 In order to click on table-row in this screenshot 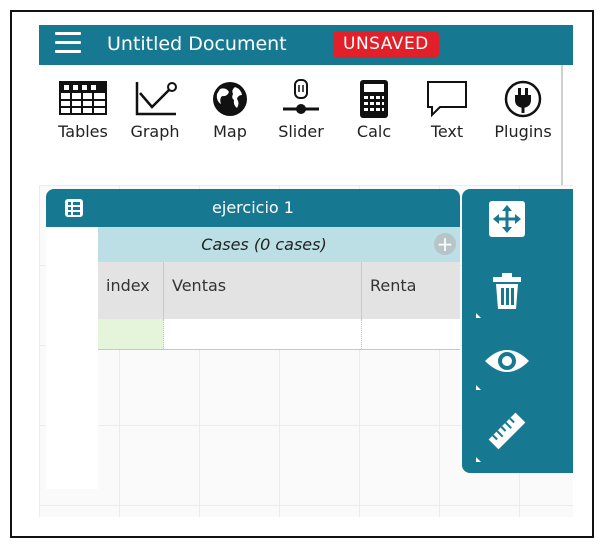, I will do `click(279, 334)`.